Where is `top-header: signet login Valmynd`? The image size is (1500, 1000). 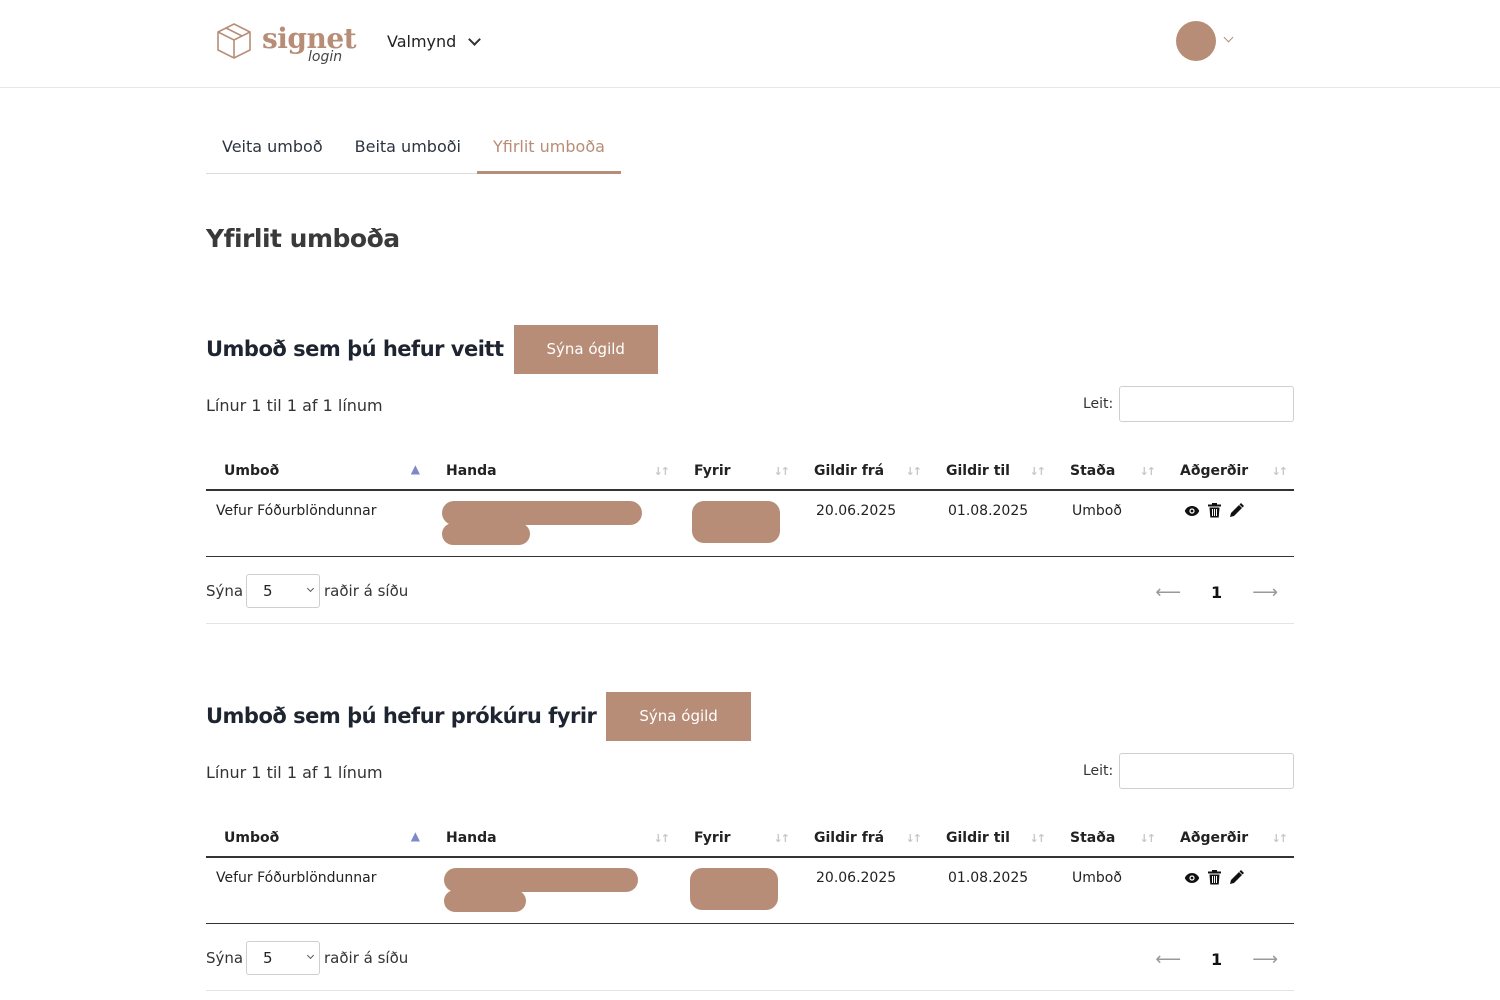
top-header: signet login Valmynd is located at coordinates (750, 44).